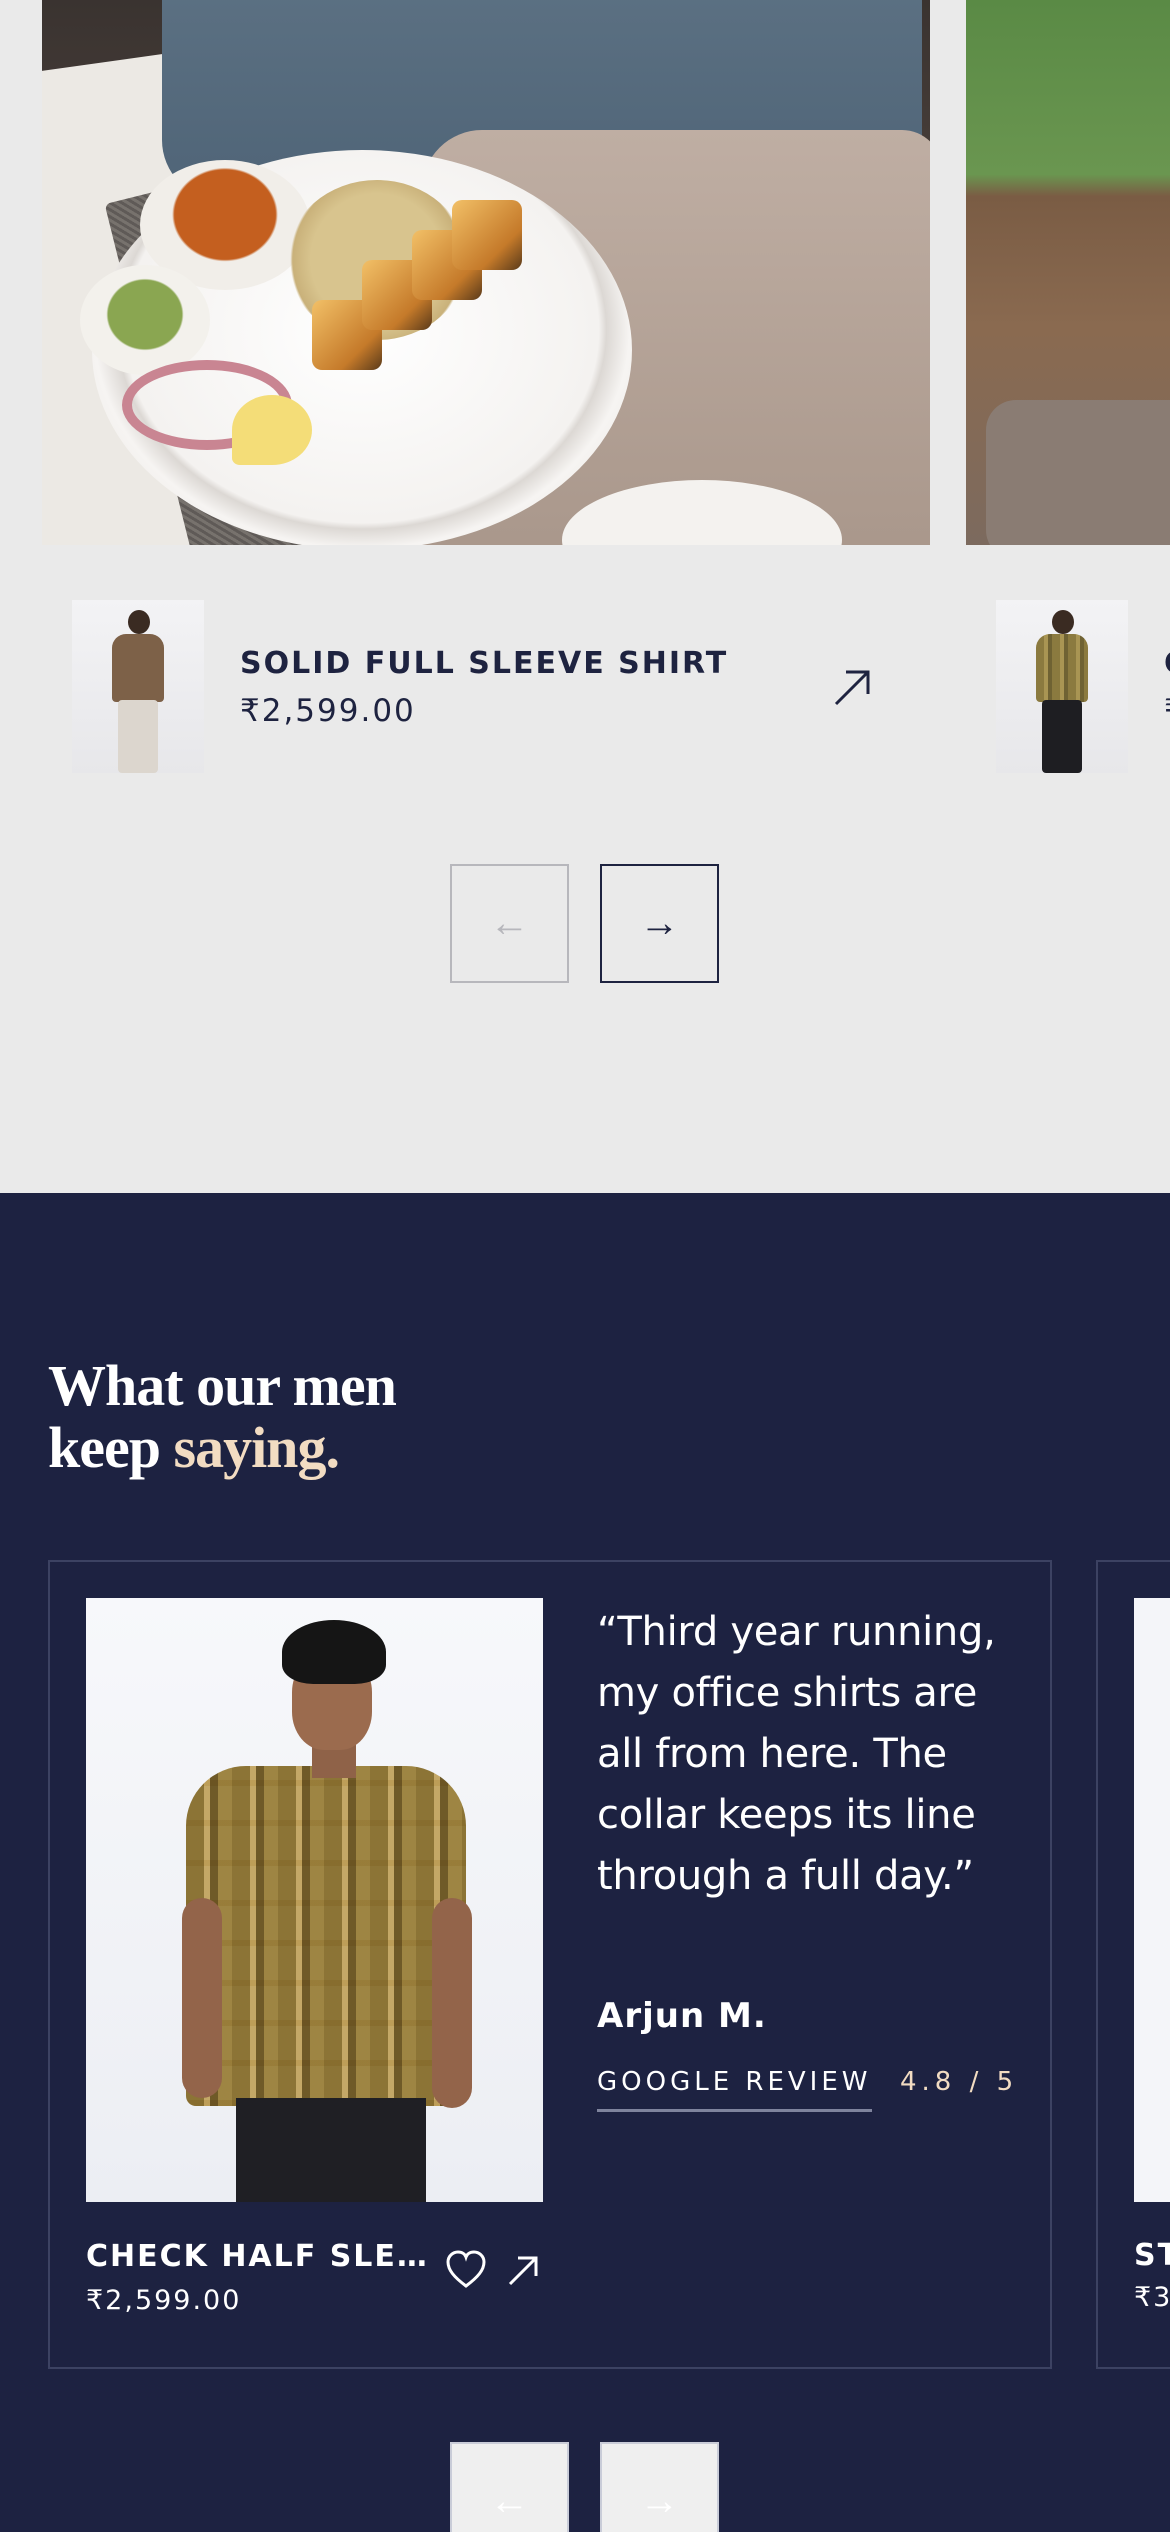  Describe the element at coordinates (326, 1936) in the screenshot. I see `model-shirt` at that location.